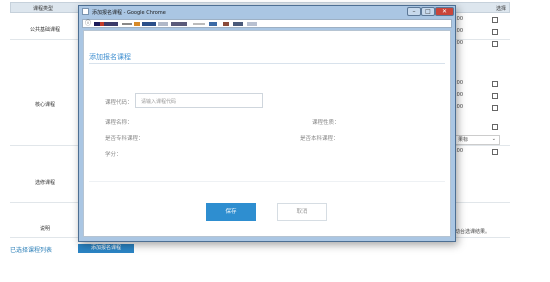 The image size is (550, 282). Describe the element at coordinates (113, 155) in the screenshot. I see `credits-label: 学分：` at that location.